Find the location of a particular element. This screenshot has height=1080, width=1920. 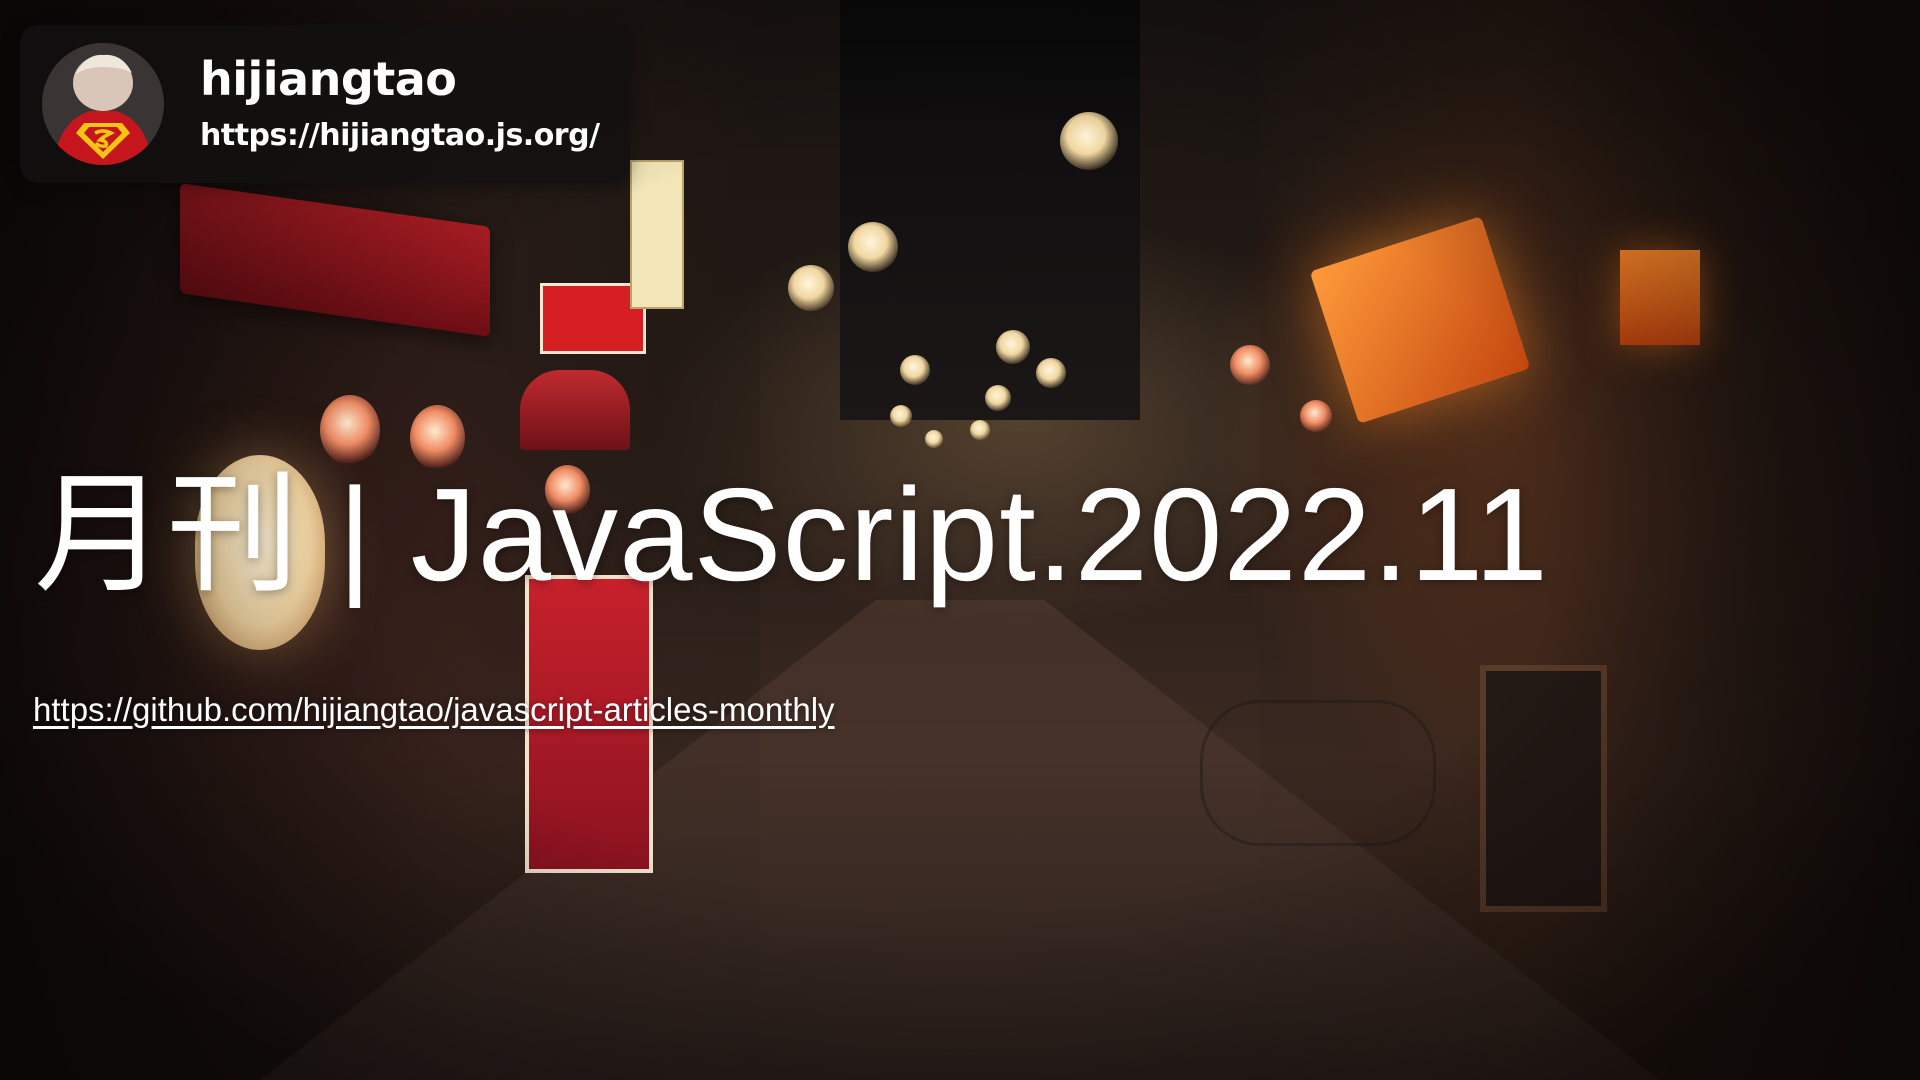

red-awning is located at coordinates (335, 260).